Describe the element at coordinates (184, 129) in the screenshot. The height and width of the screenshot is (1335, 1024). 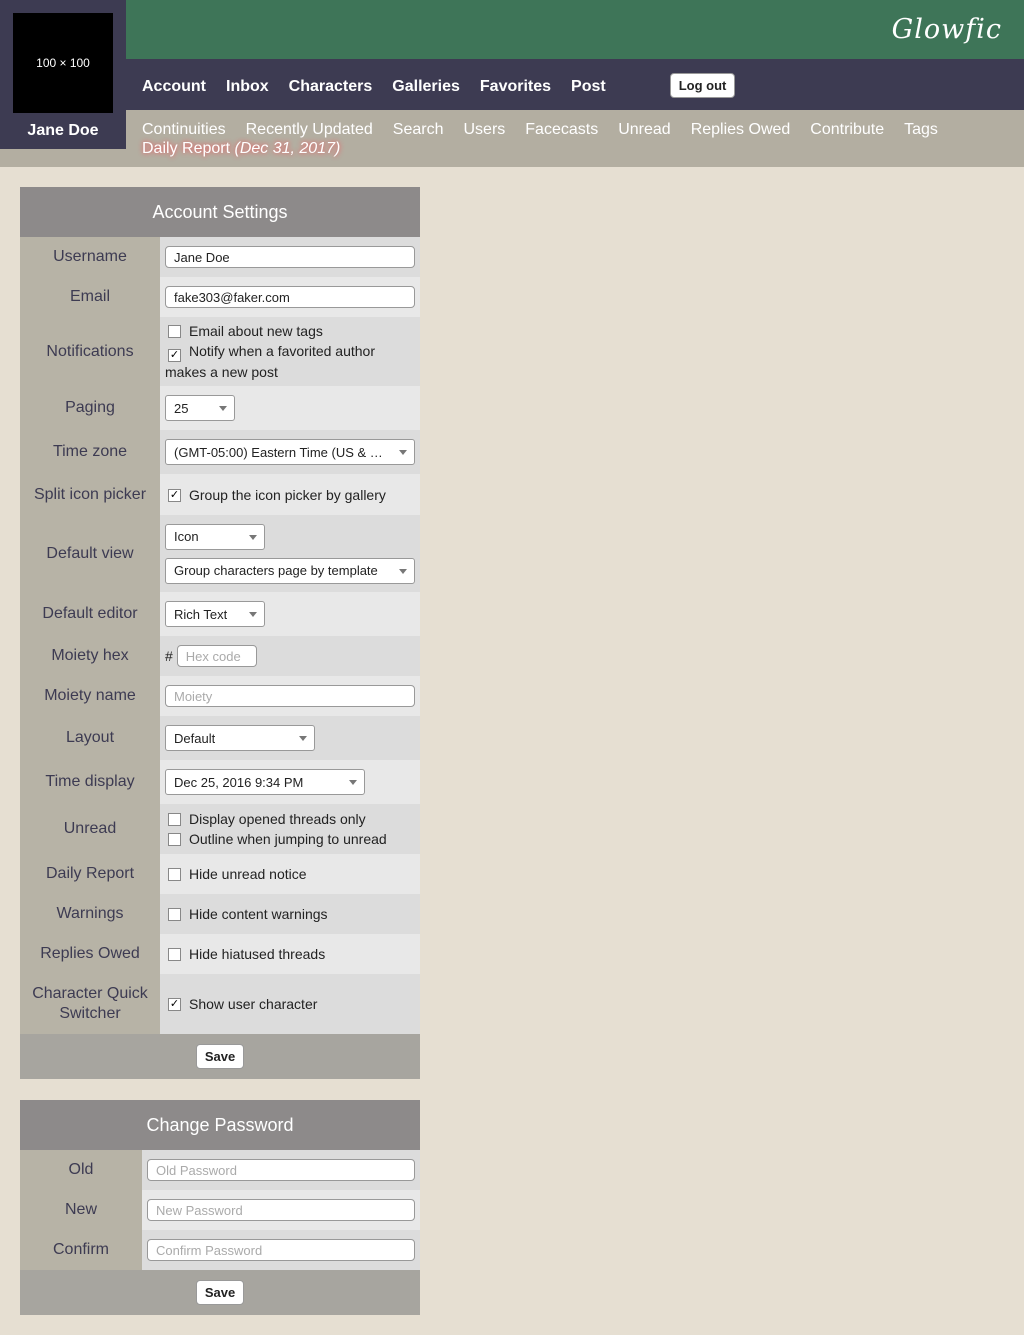
I see `subnav-continuities: Continuities` at that location.